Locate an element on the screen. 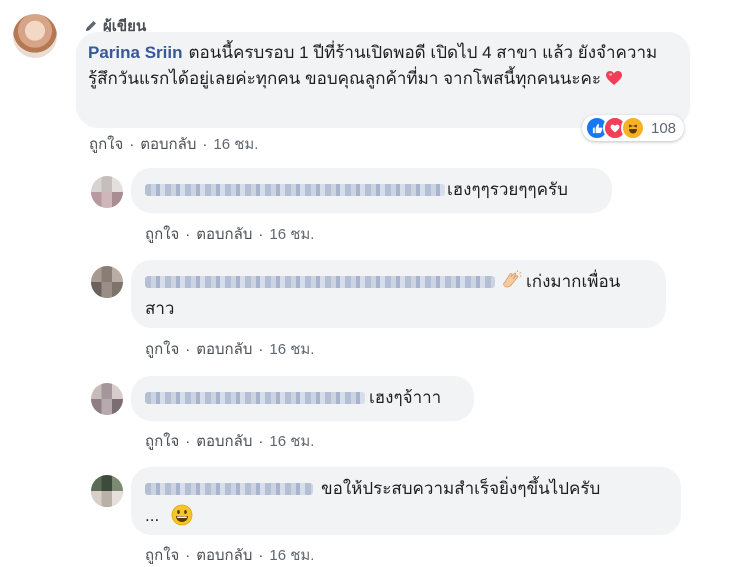  comment-actions: ถูกใจ · ตอบกลับ · 16 ชม. is located at coordinates (173, 144).